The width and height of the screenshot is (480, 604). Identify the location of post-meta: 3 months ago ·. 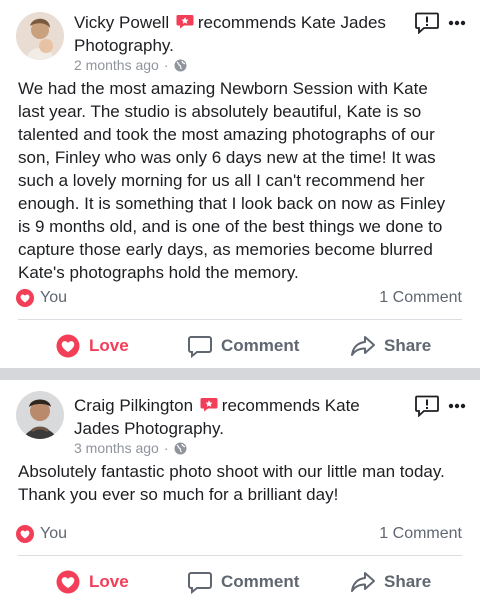
(130, 448).